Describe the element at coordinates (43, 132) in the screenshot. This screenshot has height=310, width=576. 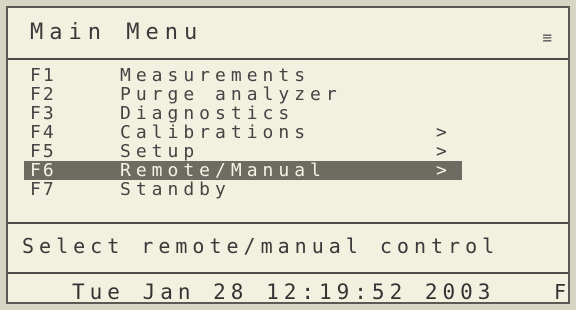
I see `menu-item-key: F4` at that location.